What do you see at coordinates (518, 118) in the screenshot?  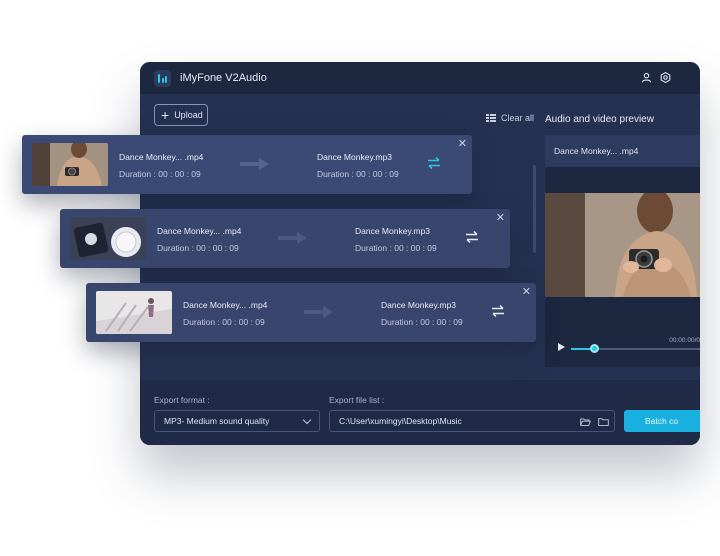 I see `clear-all-label: Clear all` at bounding box center [518, 118].